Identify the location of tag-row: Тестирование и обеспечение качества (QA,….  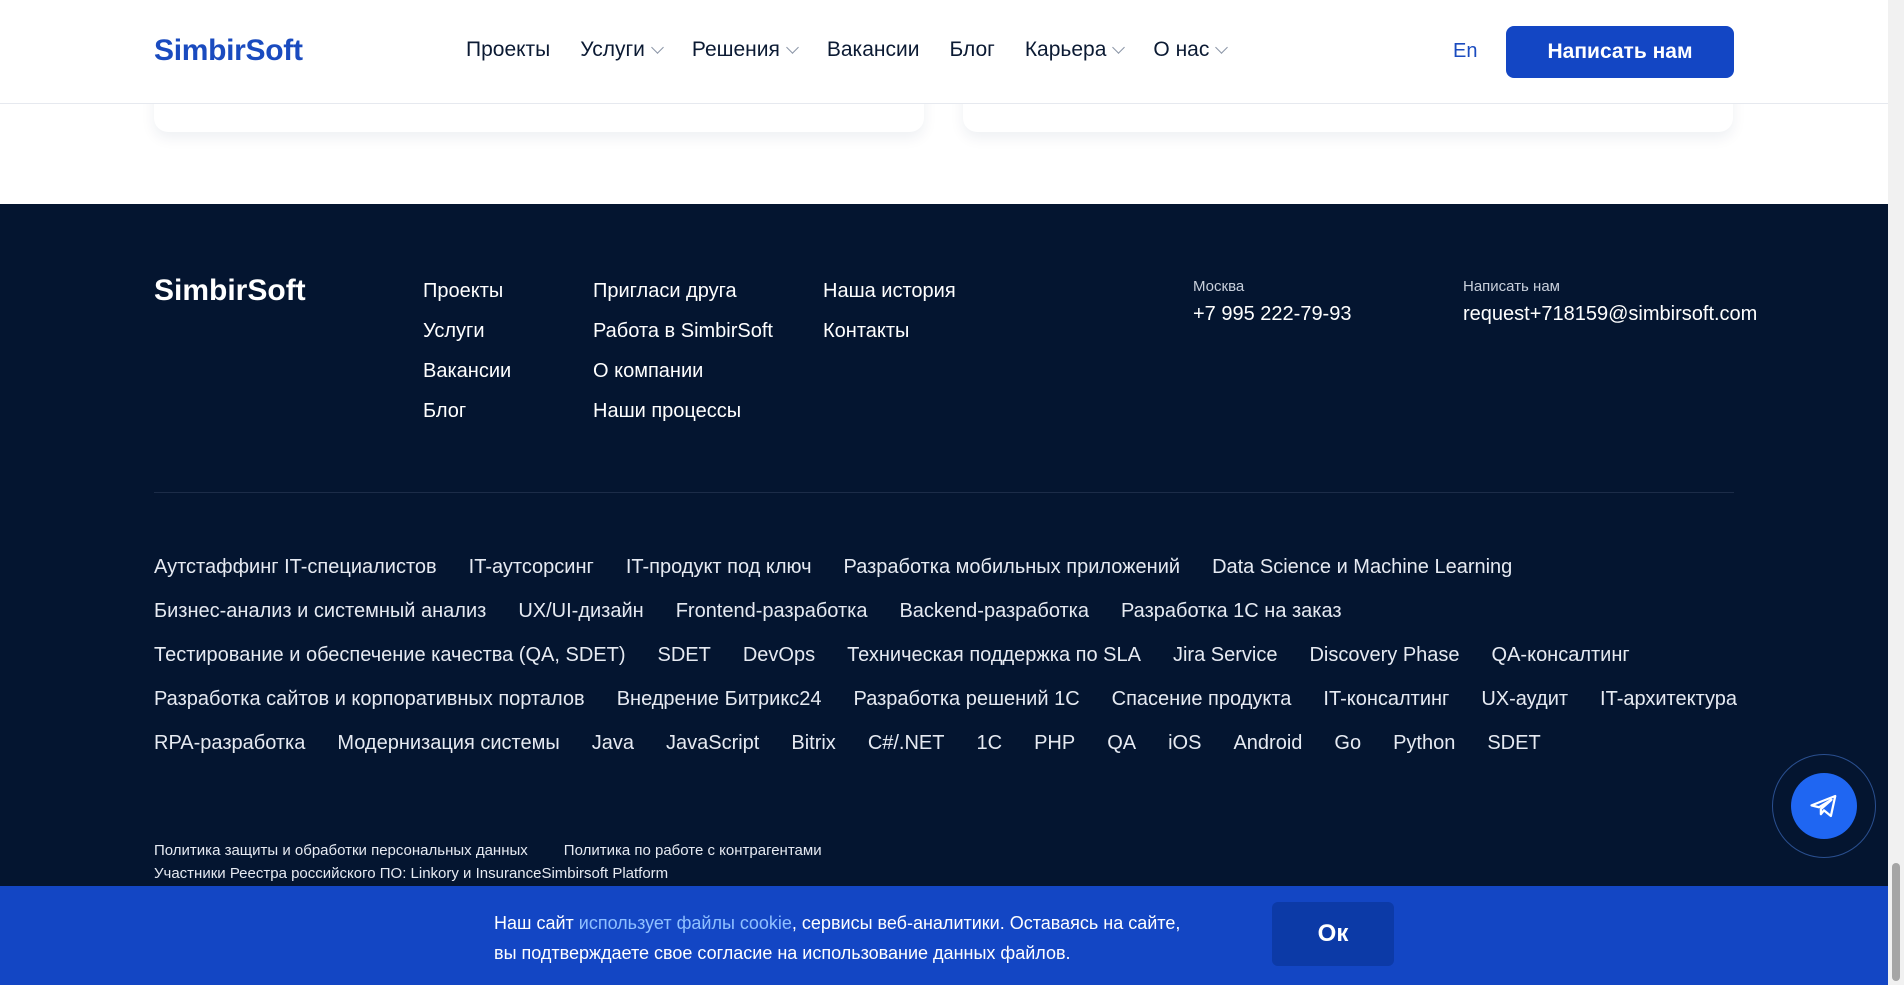
(954, 666).